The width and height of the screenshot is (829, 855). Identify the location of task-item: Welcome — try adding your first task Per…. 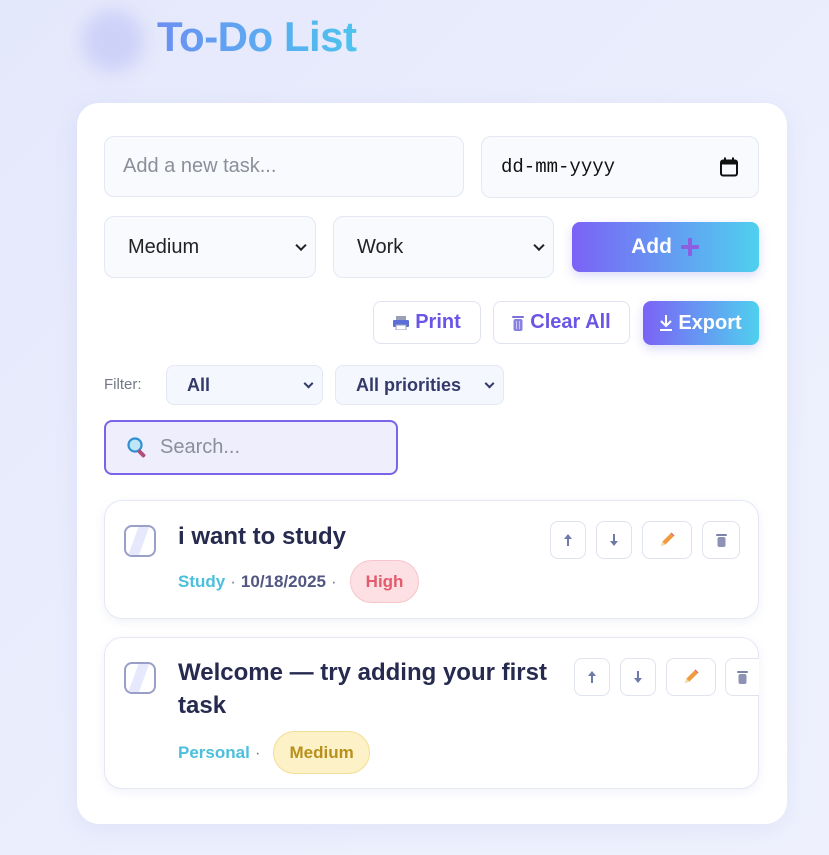
(431, 713).